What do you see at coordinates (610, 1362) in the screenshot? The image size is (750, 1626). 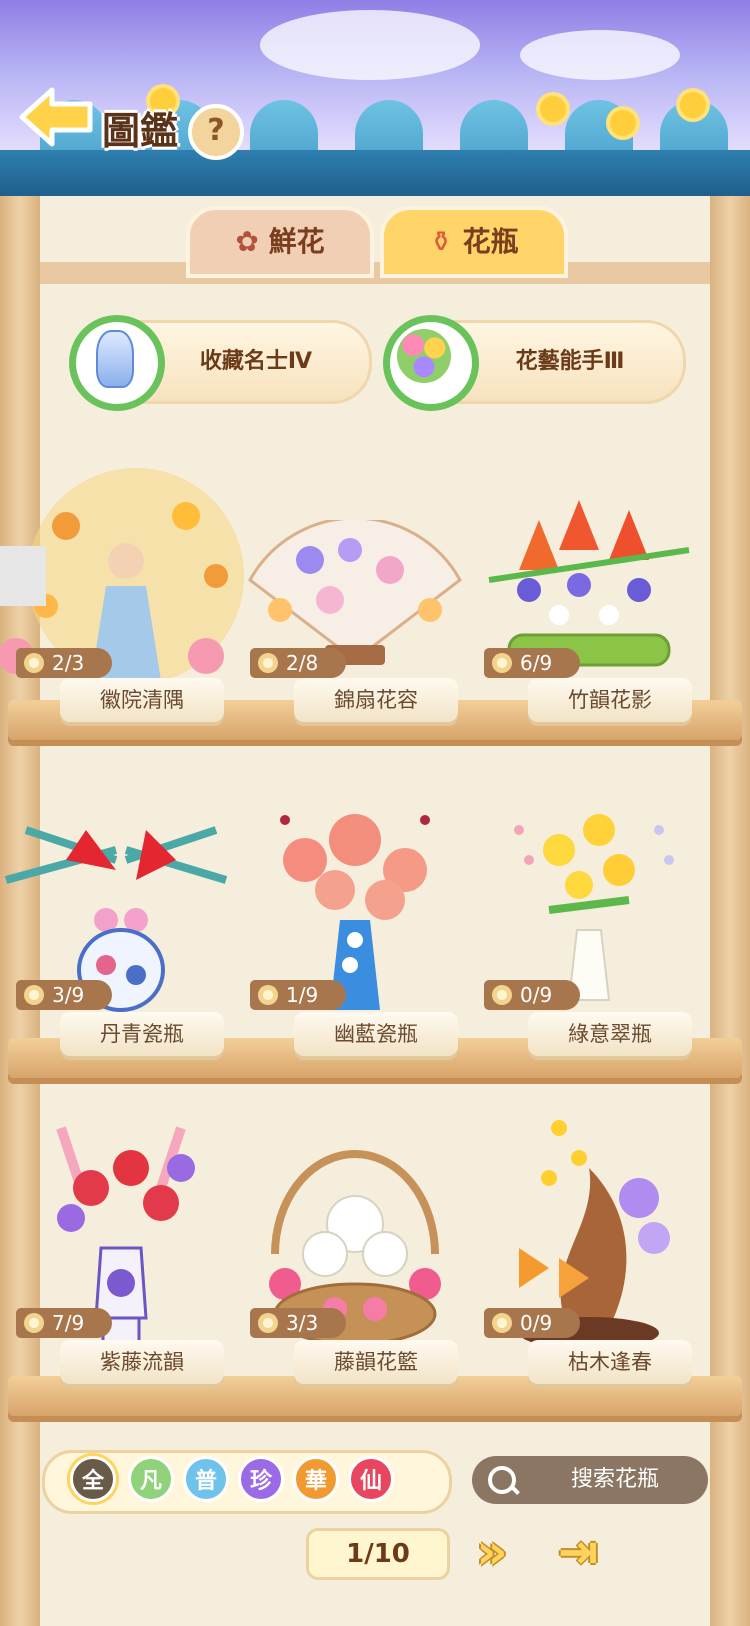 I see `vase-name: 枯木逢春` at bounding box center [610, 1362].